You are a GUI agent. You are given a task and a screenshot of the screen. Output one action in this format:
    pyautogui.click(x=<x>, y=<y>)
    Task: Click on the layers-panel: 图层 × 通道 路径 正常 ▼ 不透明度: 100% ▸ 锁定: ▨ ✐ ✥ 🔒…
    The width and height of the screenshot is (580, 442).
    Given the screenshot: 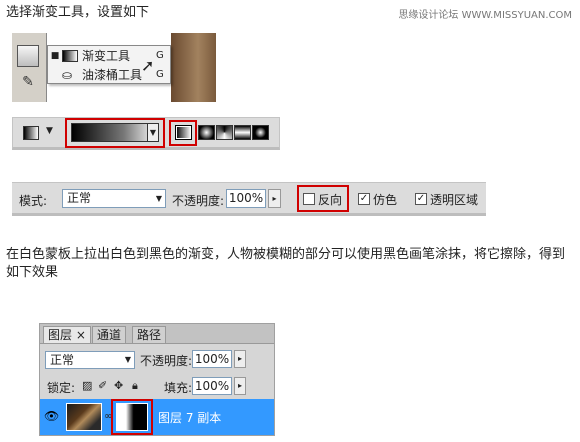 What is the action you would take?
    pyautogui.click(x=157, y=379)
    